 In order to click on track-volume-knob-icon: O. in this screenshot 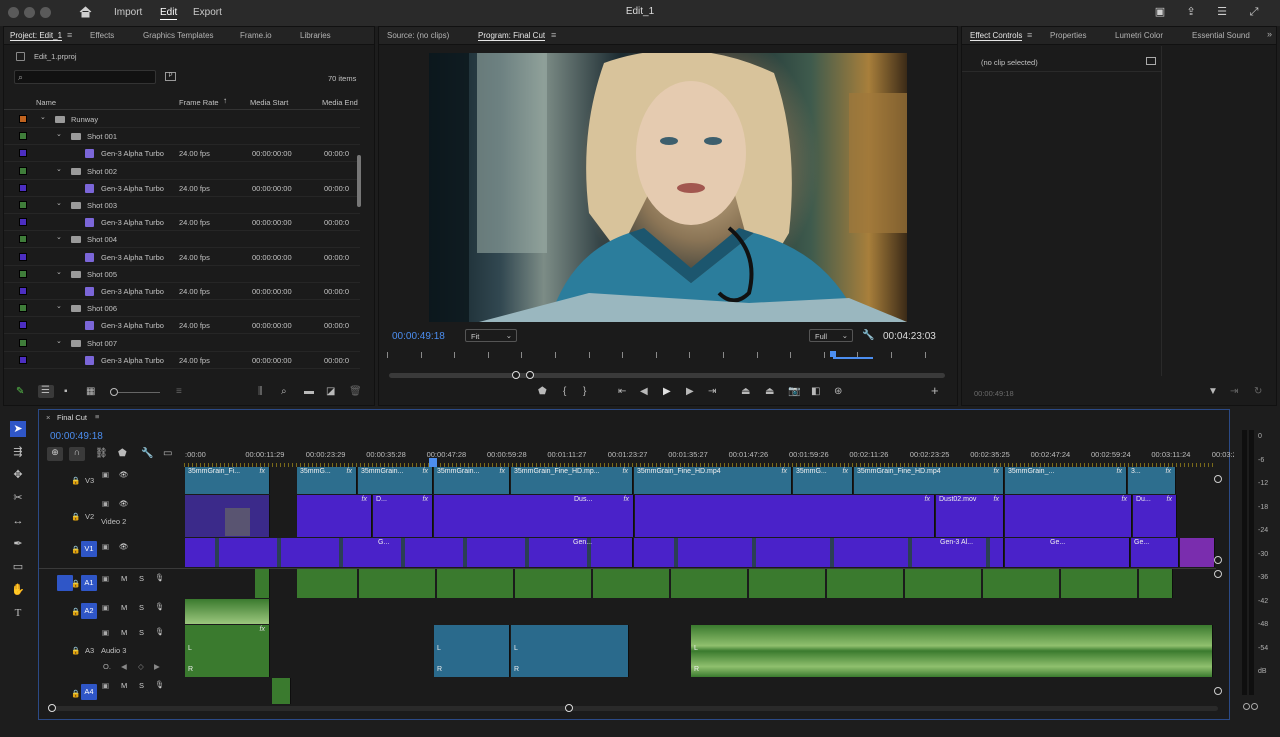, I will do `click(107, 666)`.